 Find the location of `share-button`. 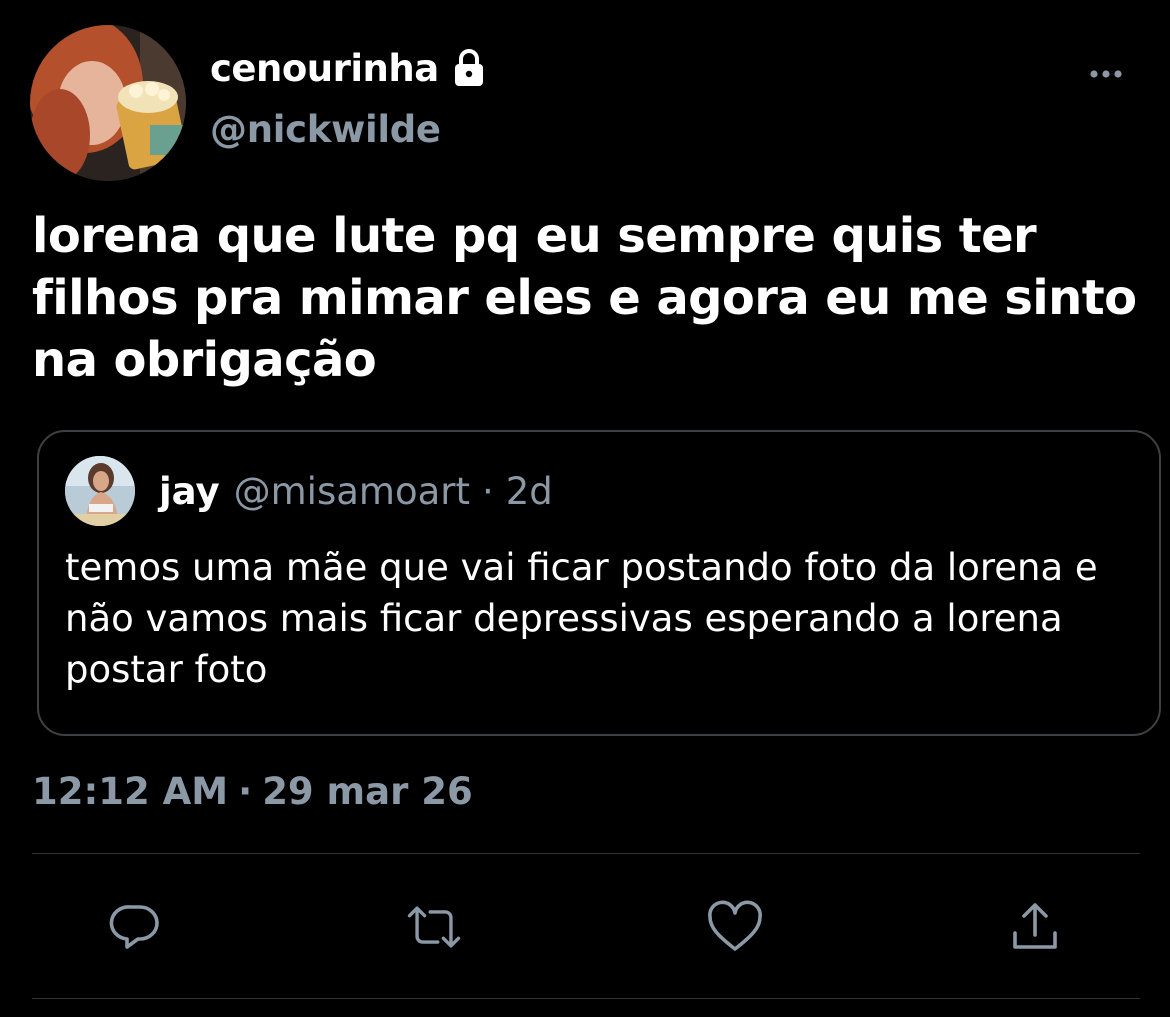

share-button is located at coordinates (1035, 927).